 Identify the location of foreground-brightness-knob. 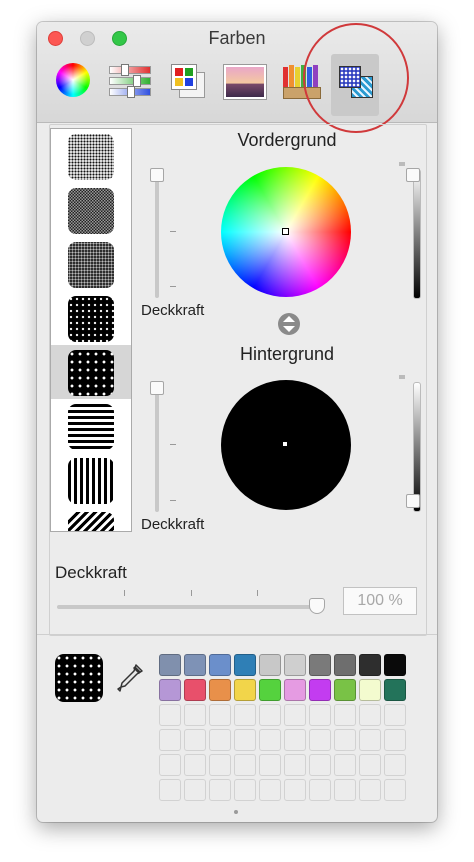
(413, 175).